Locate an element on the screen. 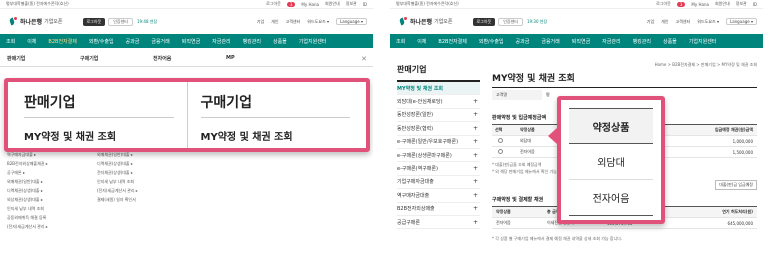  submenu-divider is located at coordinates (186, 66).